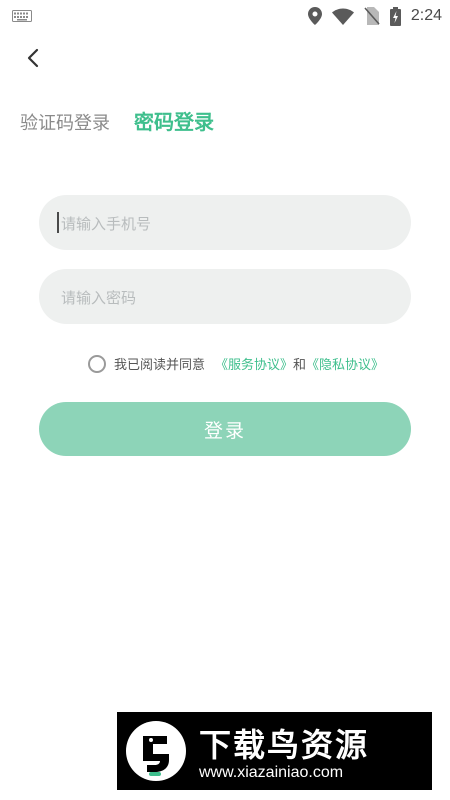  What do you see at coordinates (372, 16) in the screenshot?
I see `no-sim-icon` at bounding box center [372, 16].